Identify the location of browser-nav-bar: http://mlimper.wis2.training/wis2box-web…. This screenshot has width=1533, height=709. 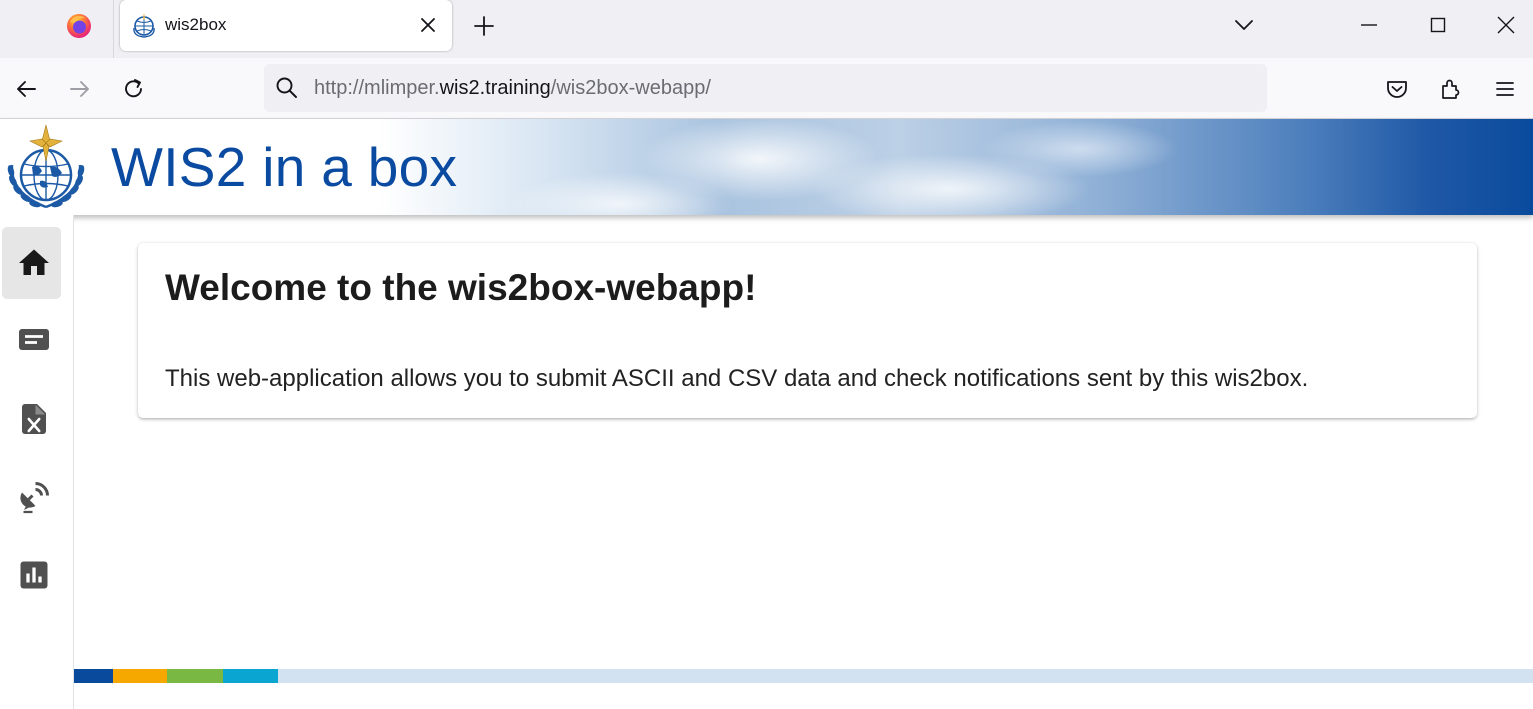
(766, 88).